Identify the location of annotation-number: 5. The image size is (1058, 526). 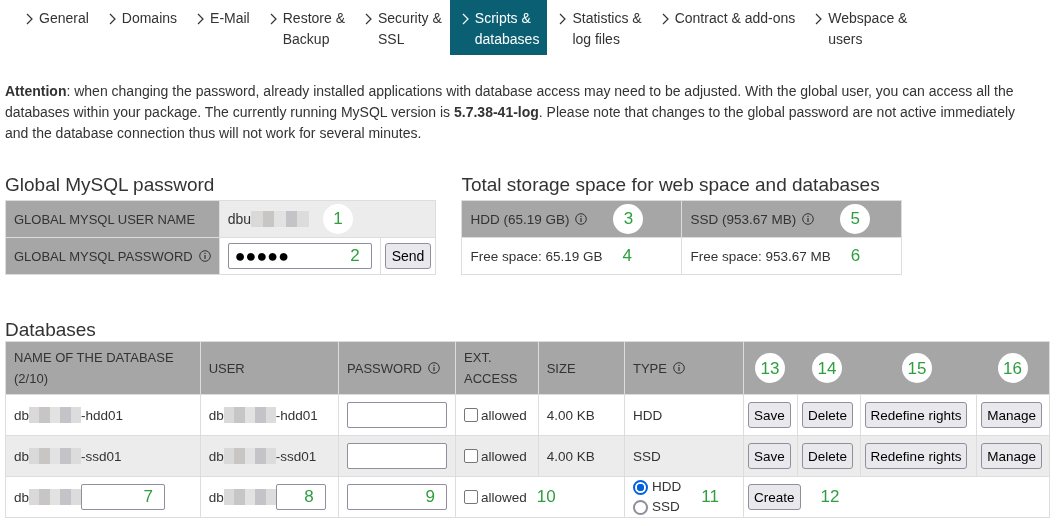
(855, 219).